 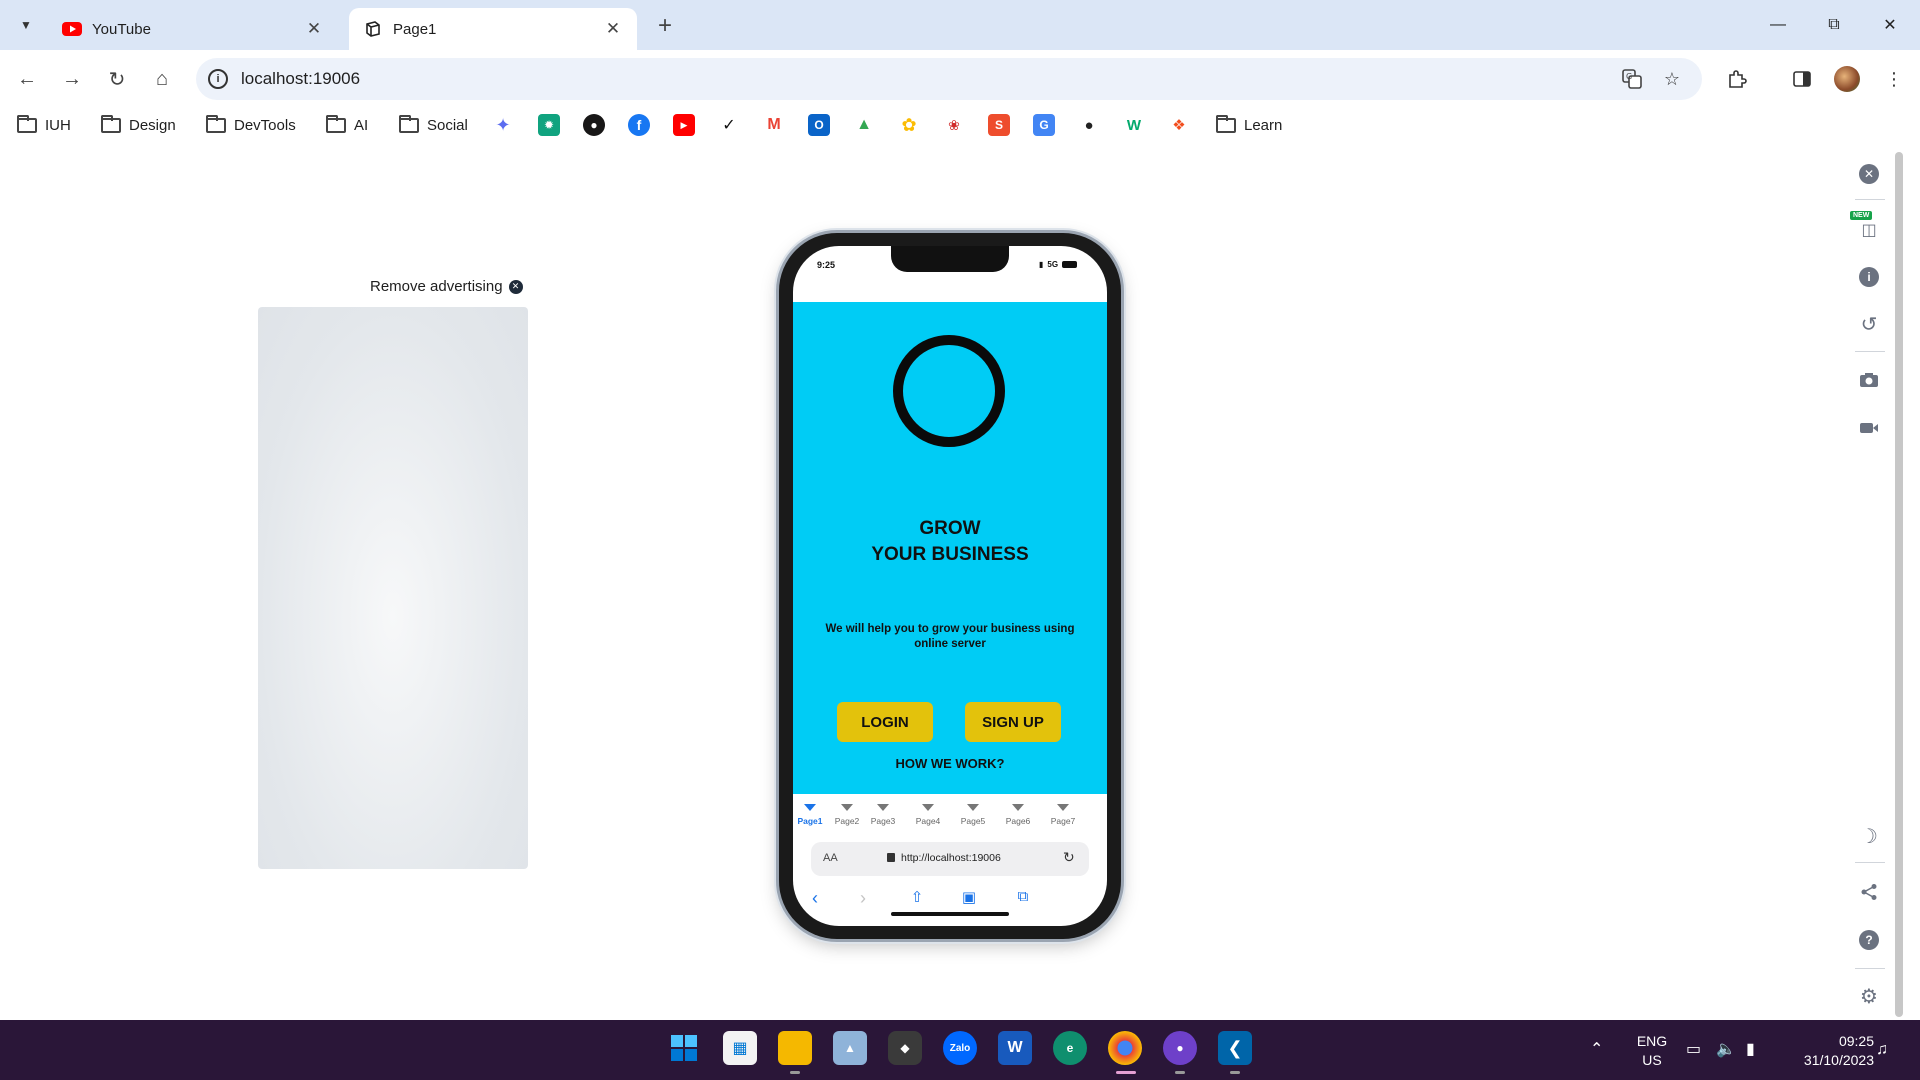 I want to click on microsoft-edge-icon: e, so click(x=1070, y=1048).